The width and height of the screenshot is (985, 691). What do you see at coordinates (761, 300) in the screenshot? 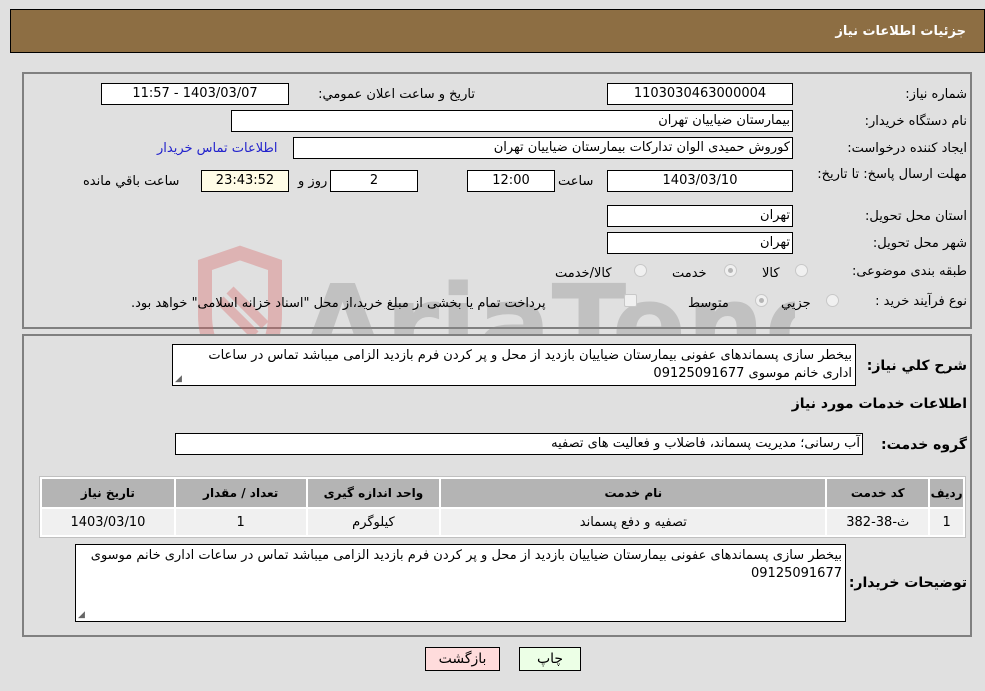
I see `process-radio-medium` at bounding box center [761, 300].